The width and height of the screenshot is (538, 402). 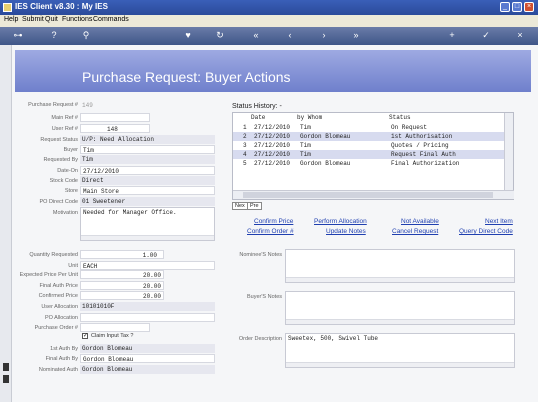 What do you see at coordinates (499, 221) in the screenshot?
I see `next-item-link: Next Item` at bounding box center [499, 221].